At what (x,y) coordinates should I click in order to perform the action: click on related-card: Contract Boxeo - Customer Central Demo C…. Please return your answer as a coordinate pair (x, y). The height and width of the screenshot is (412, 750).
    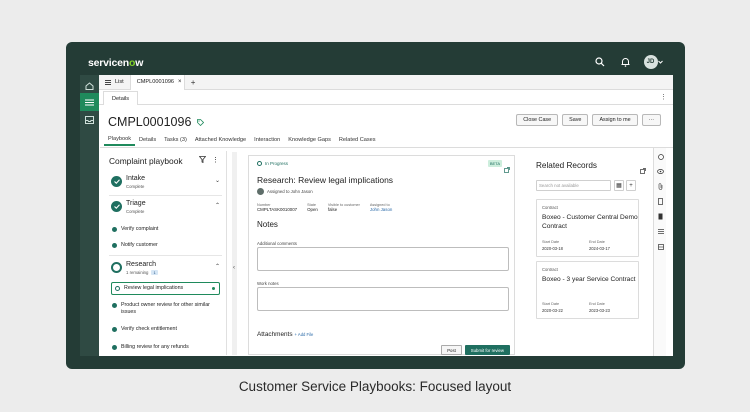
    Looking at the image, I should click on (587, 228).